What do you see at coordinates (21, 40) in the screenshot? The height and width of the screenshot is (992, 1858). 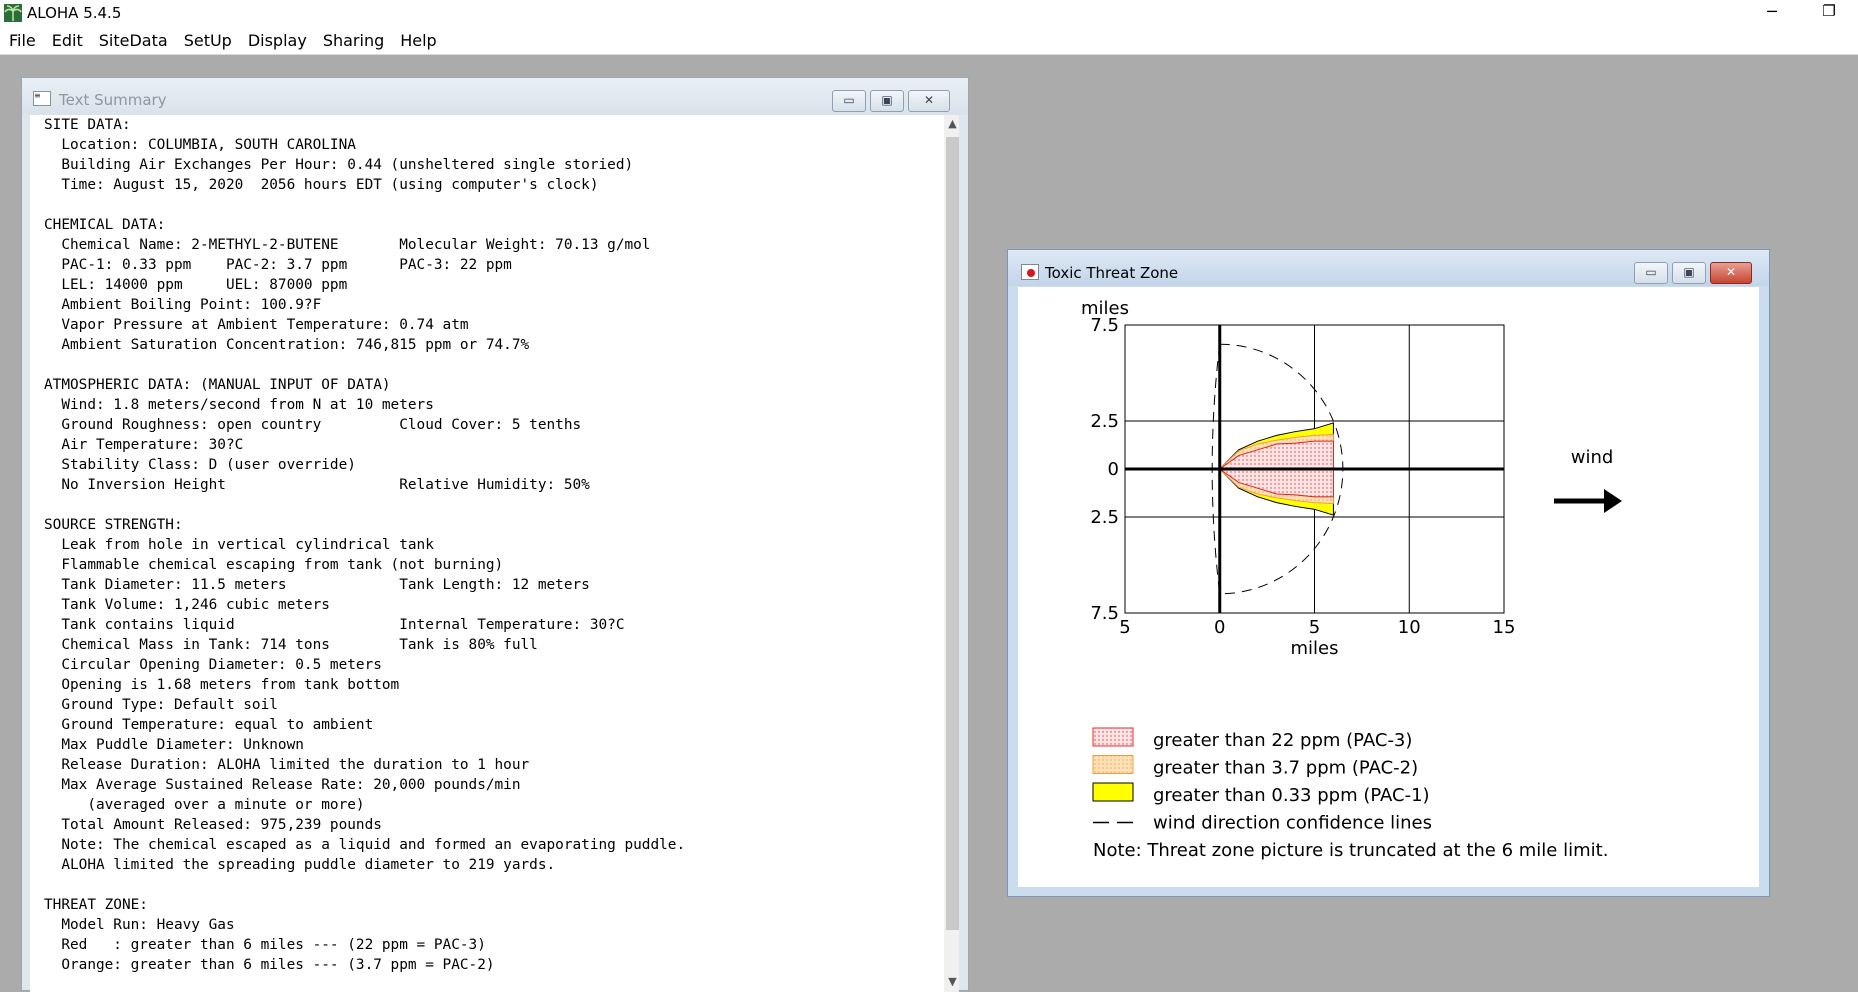 I see `menu-file: File` at bounding box center [21, 40].